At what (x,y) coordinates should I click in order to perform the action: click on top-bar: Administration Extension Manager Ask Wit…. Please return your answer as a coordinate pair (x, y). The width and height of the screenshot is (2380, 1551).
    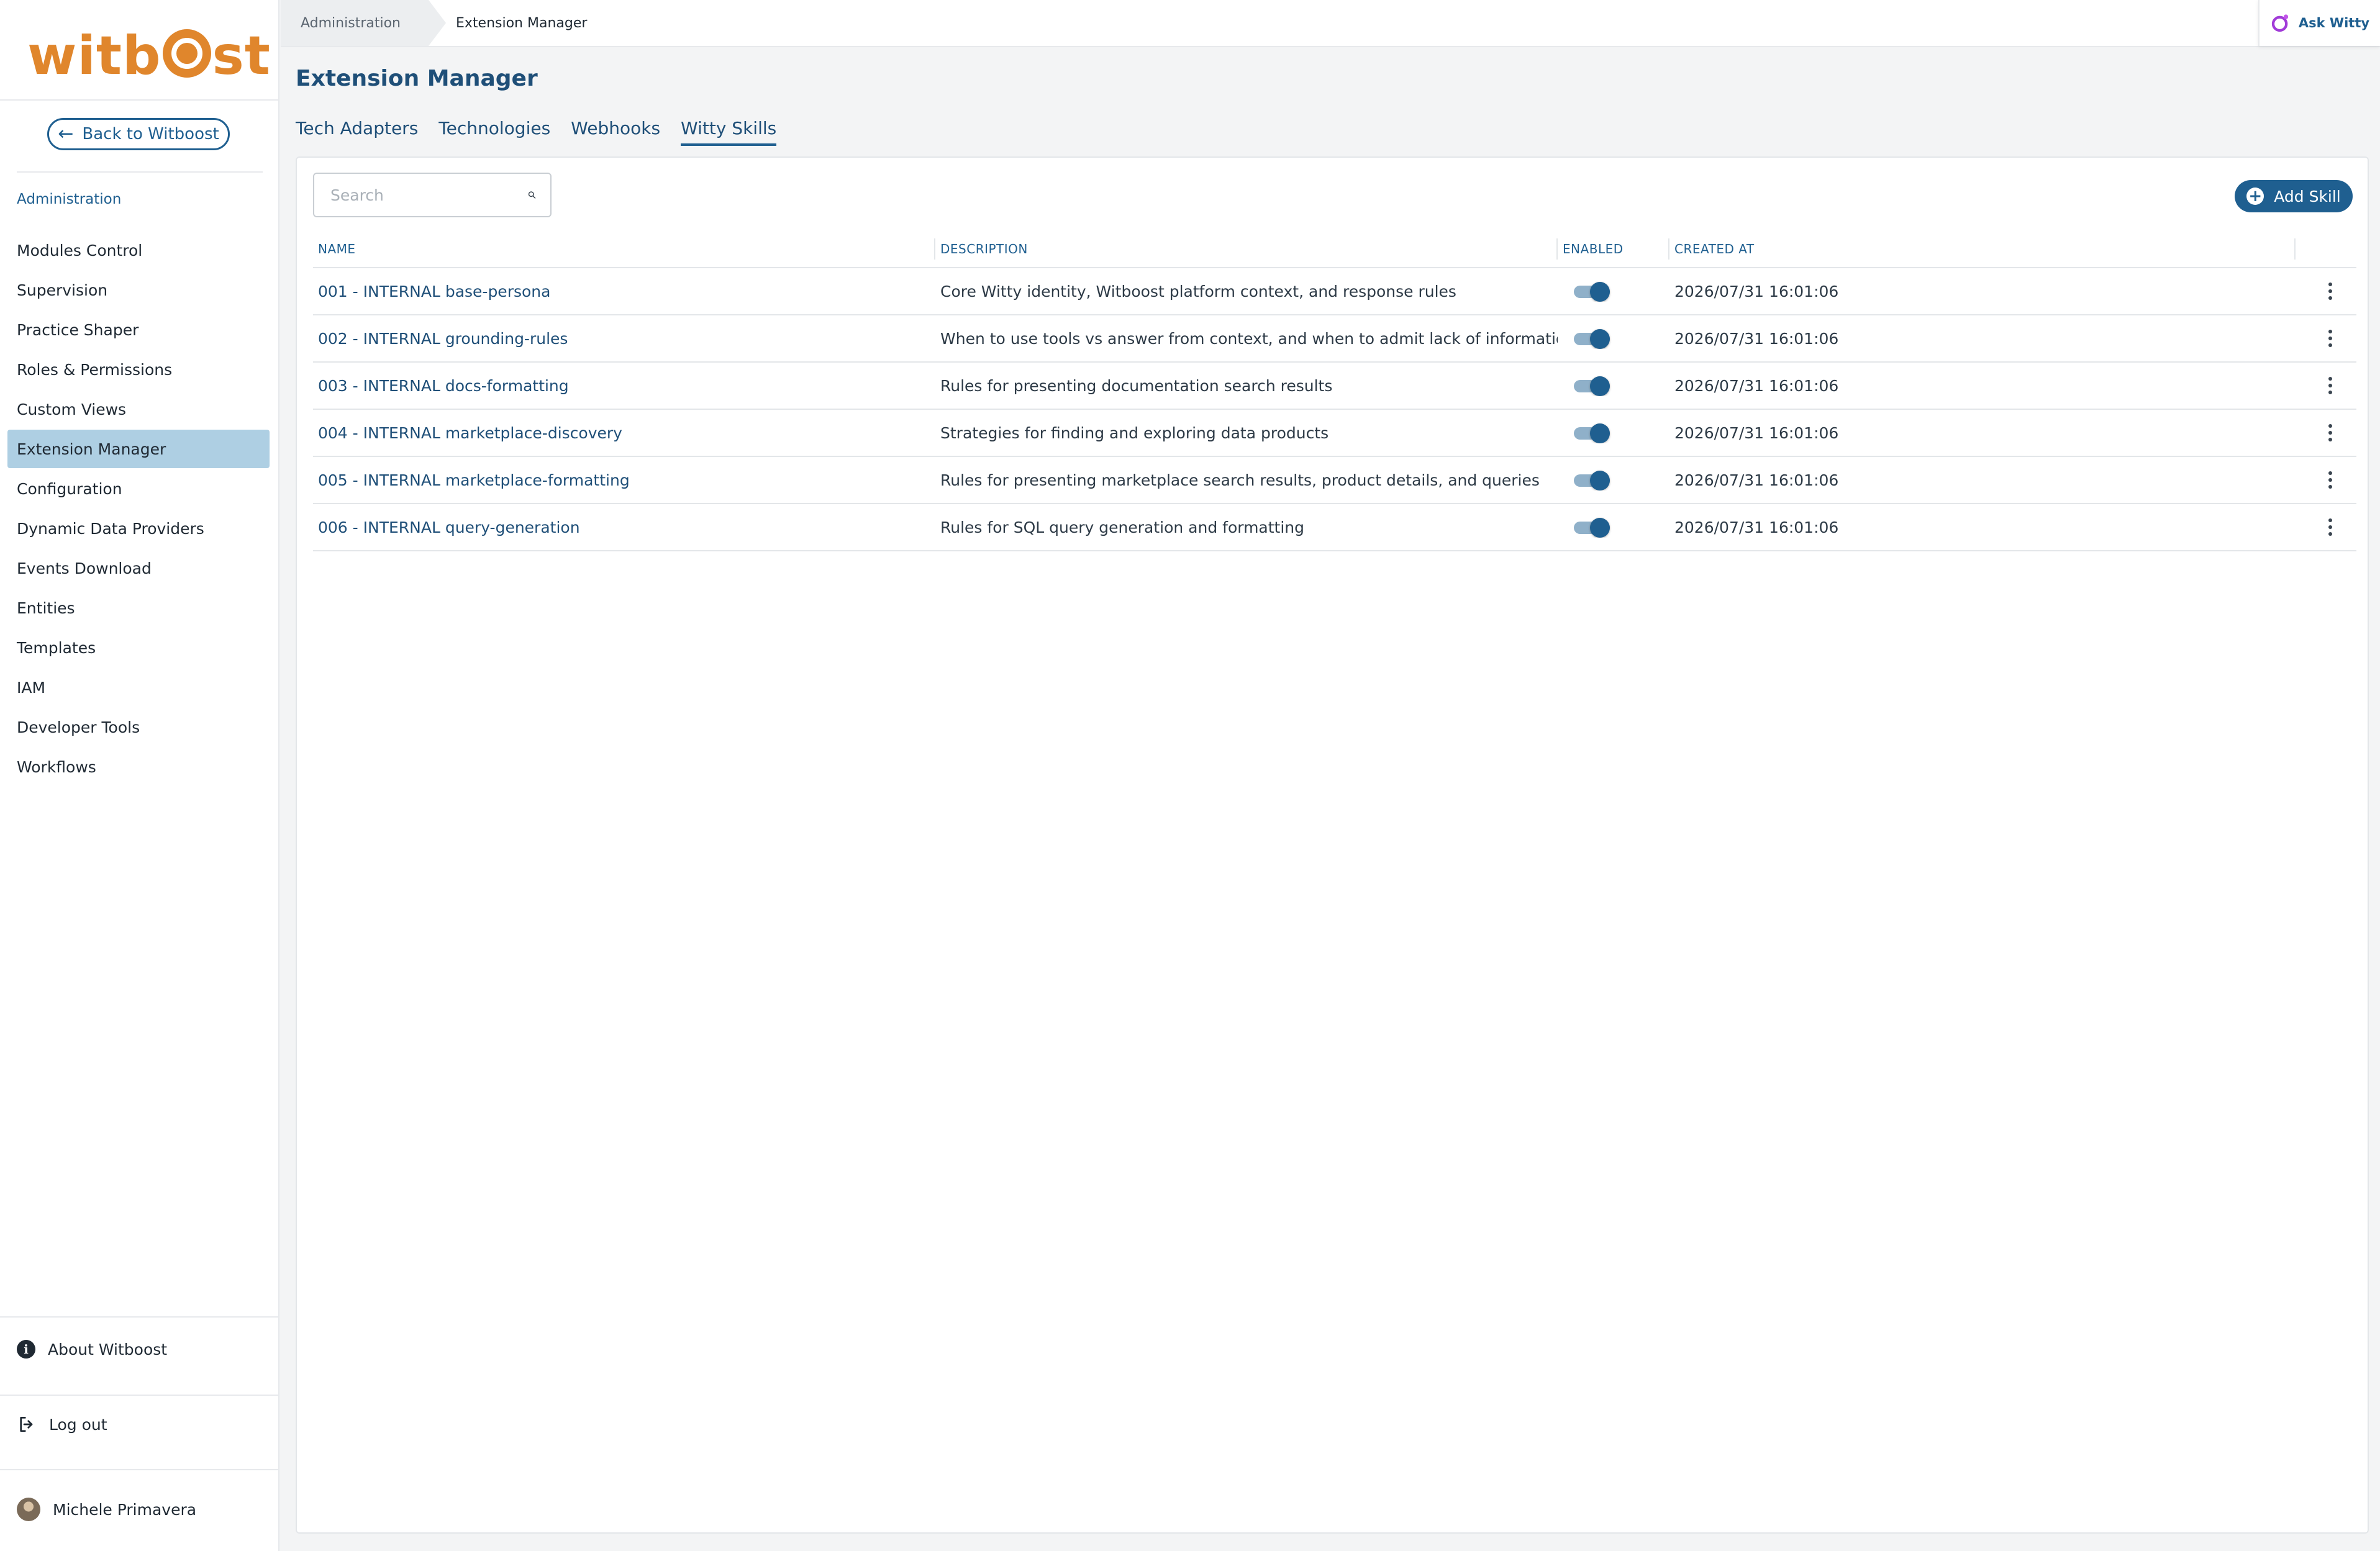
    Looking at the image, I should click on (1330, 23).